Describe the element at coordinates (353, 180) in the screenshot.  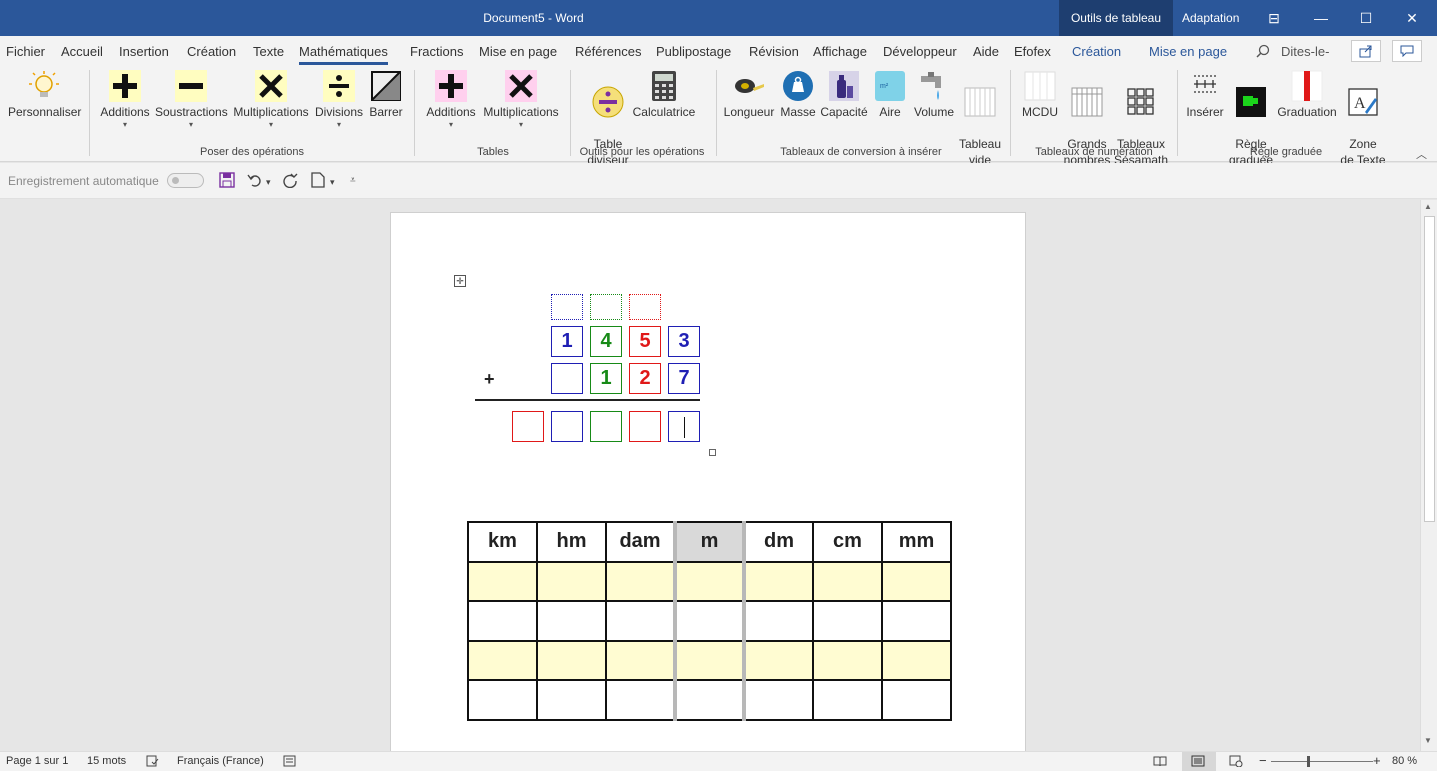
I see `customize-icon: ⩡` at that location.